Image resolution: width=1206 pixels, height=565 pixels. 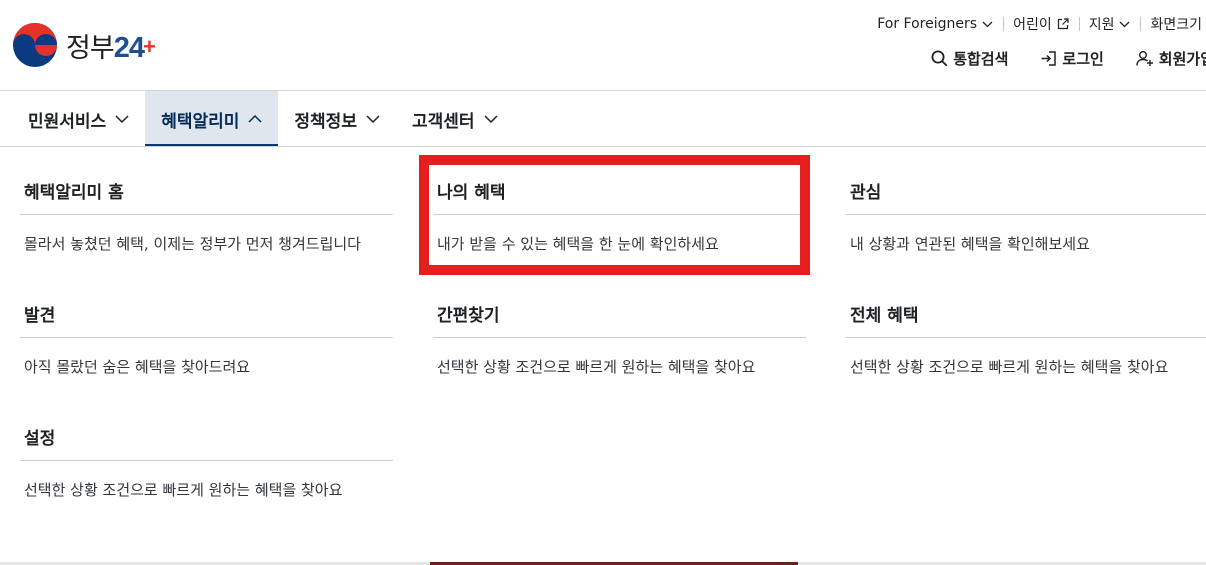 What do you see at coordinates (325, 121) in the screenshot?
I see `gnb-policy-info-label: 정책정보` at bounding box center [325, 121].